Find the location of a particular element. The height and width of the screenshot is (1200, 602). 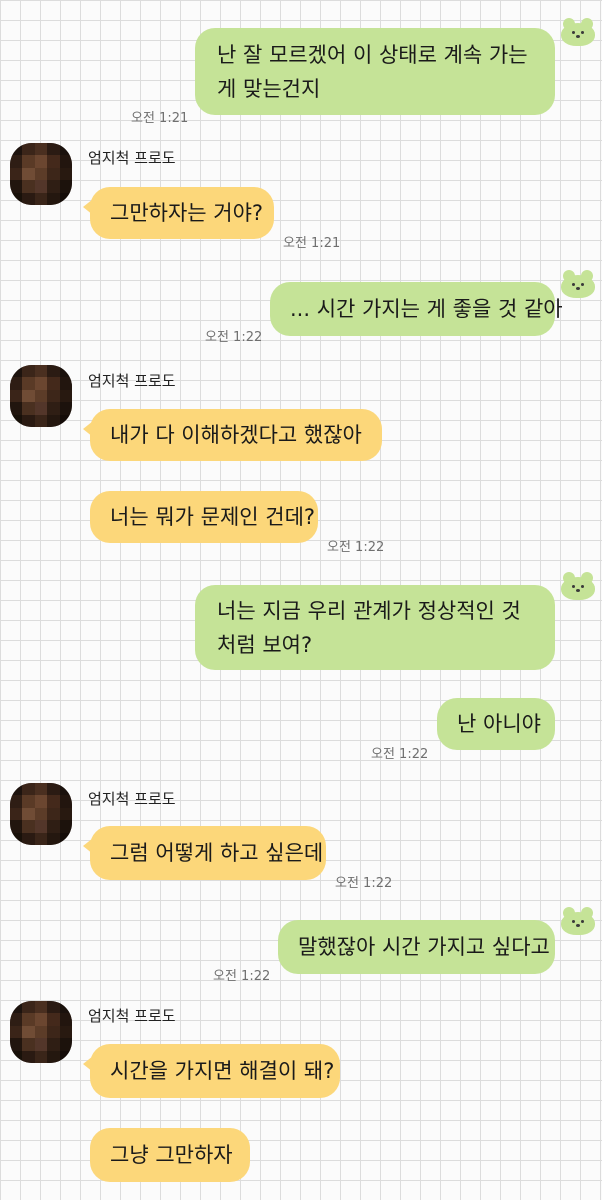

incoming-message: 그만하자는 거야? is located at coordinates (178, 213).